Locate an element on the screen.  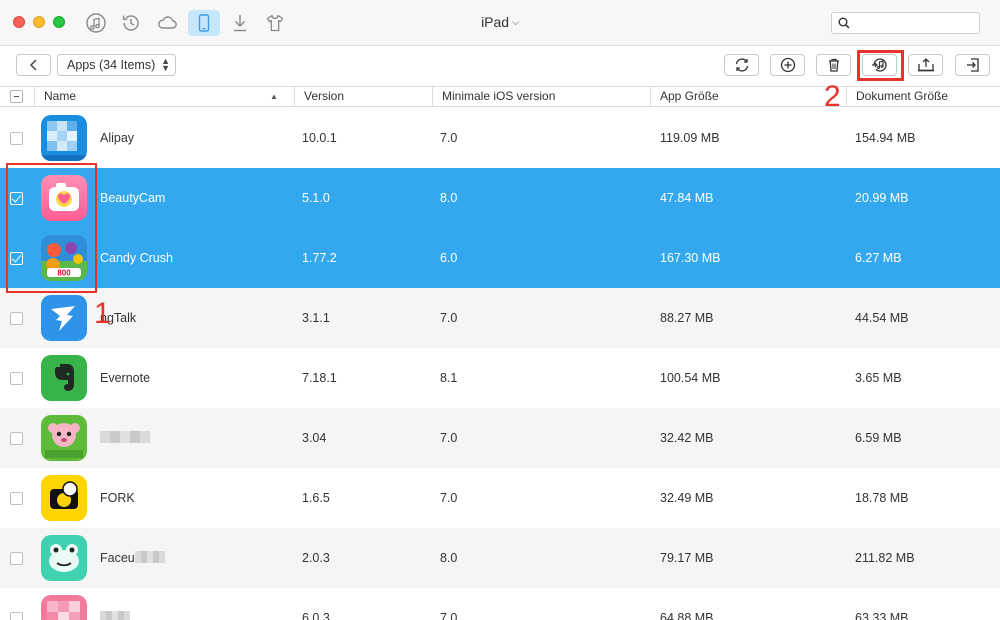
app-version: 3.04 is located at coordinates (314, 438).